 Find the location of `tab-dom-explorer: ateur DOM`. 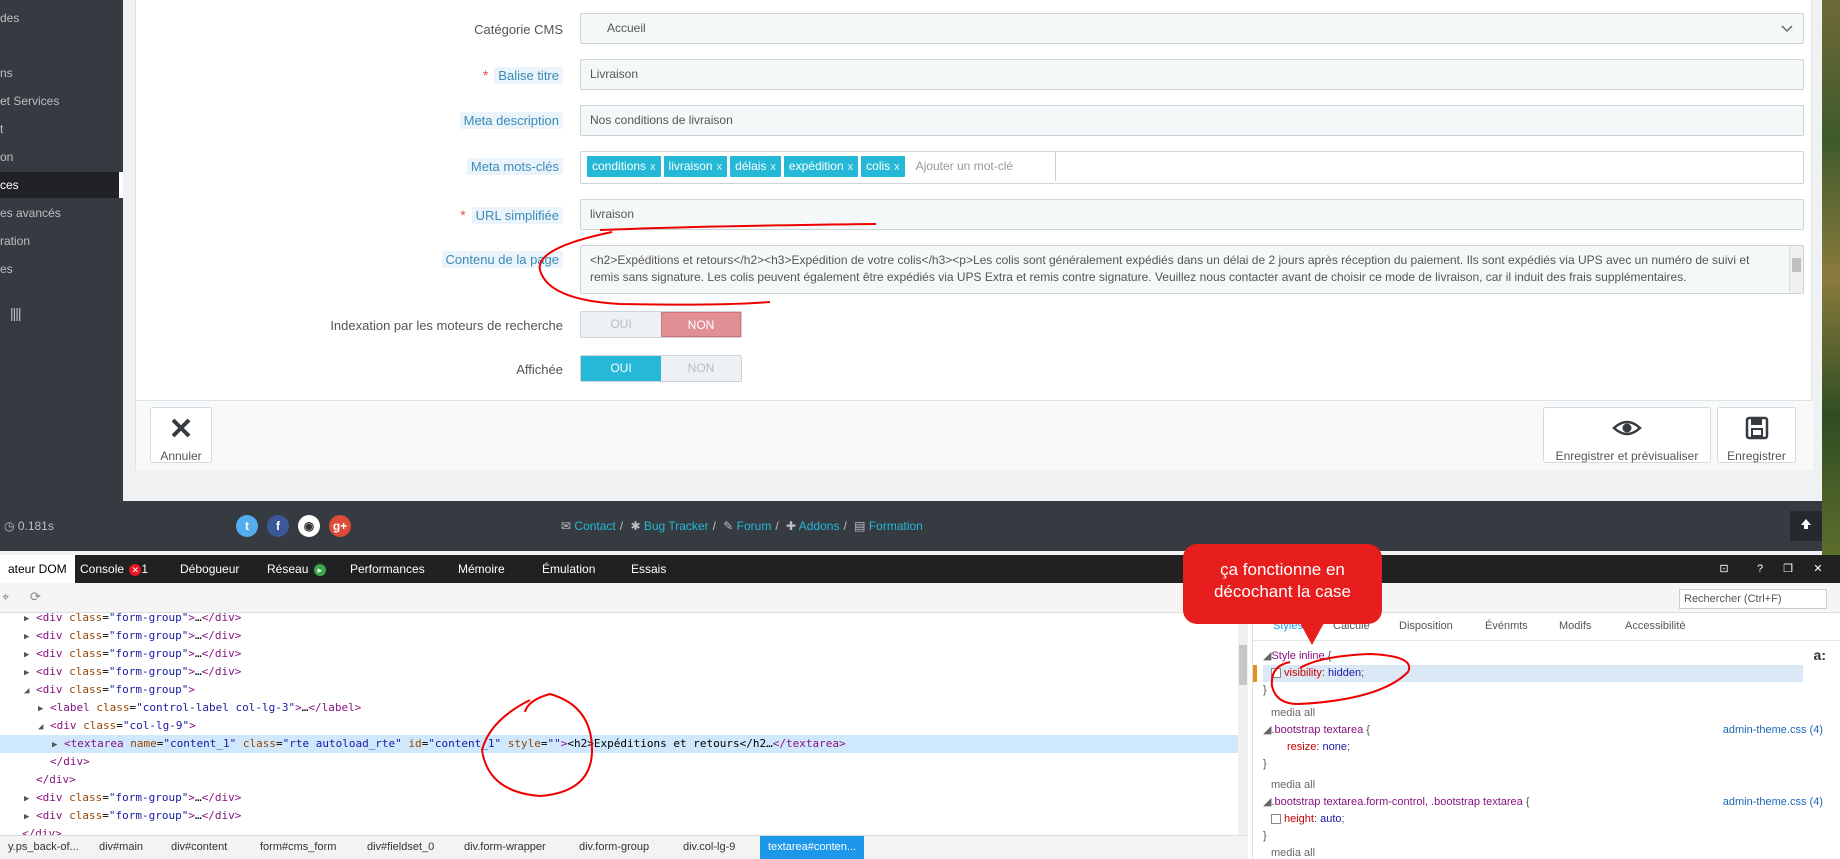

tab-dom-explorer: ateur DOM is located at coordinates (37, 569).